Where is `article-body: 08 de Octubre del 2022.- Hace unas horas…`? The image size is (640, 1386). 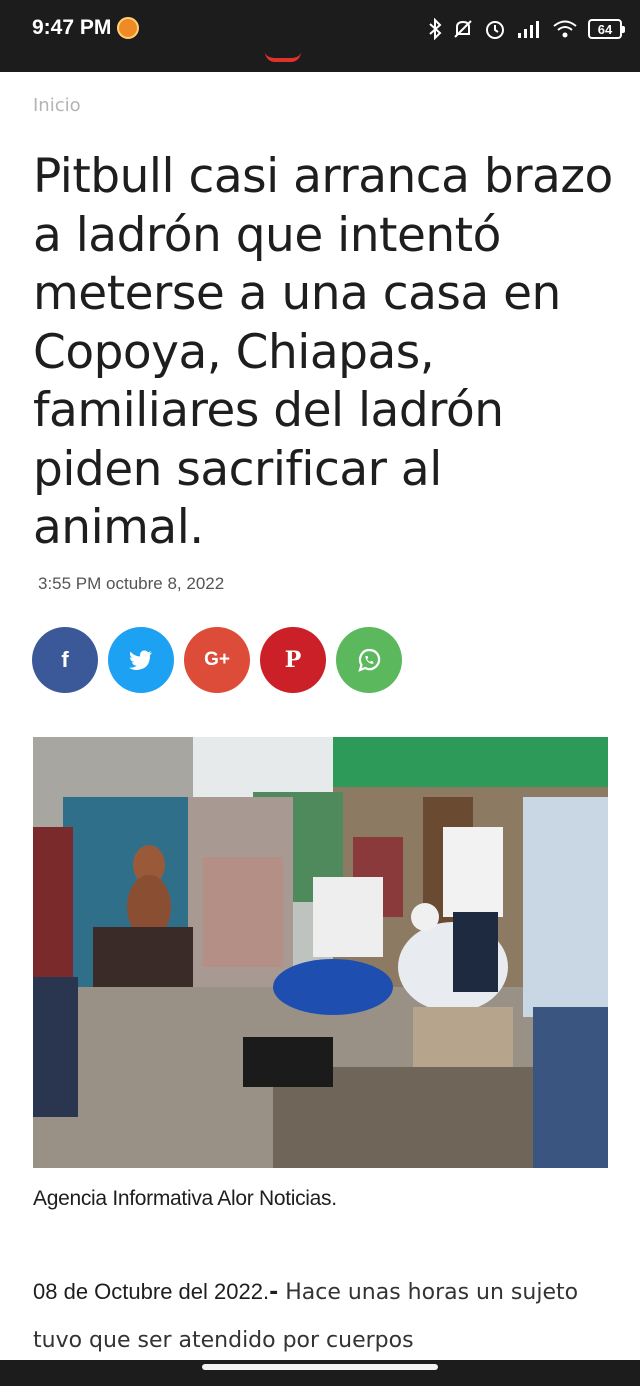 article-body: 08 de Octubre del 2022.- Hace unas horas… is located at coordinates (313, 1316).